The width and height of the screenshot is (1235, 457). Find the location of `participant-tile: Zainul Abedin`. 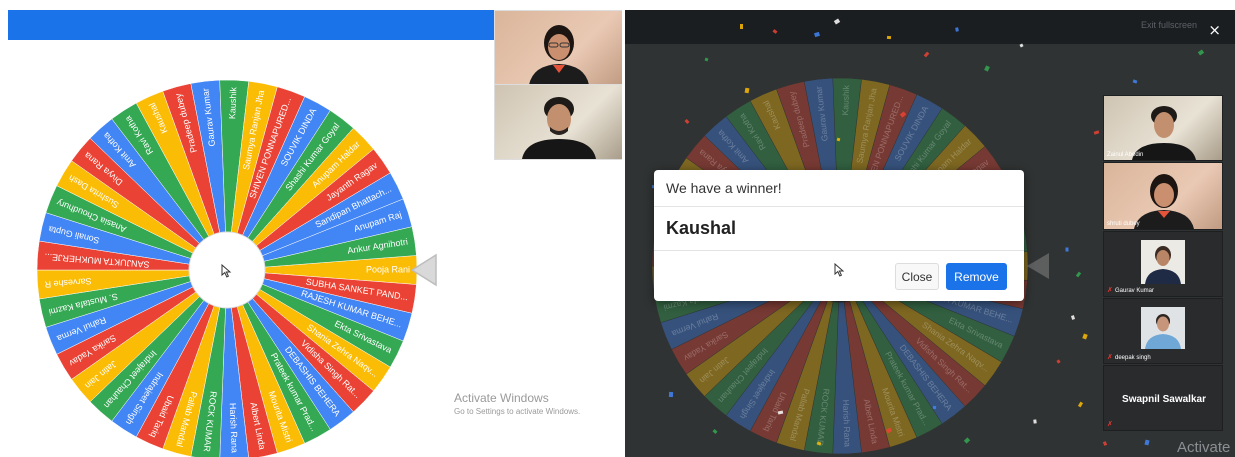

participant-tile: Zainul Abedin is located at coordinates (1163, 128).